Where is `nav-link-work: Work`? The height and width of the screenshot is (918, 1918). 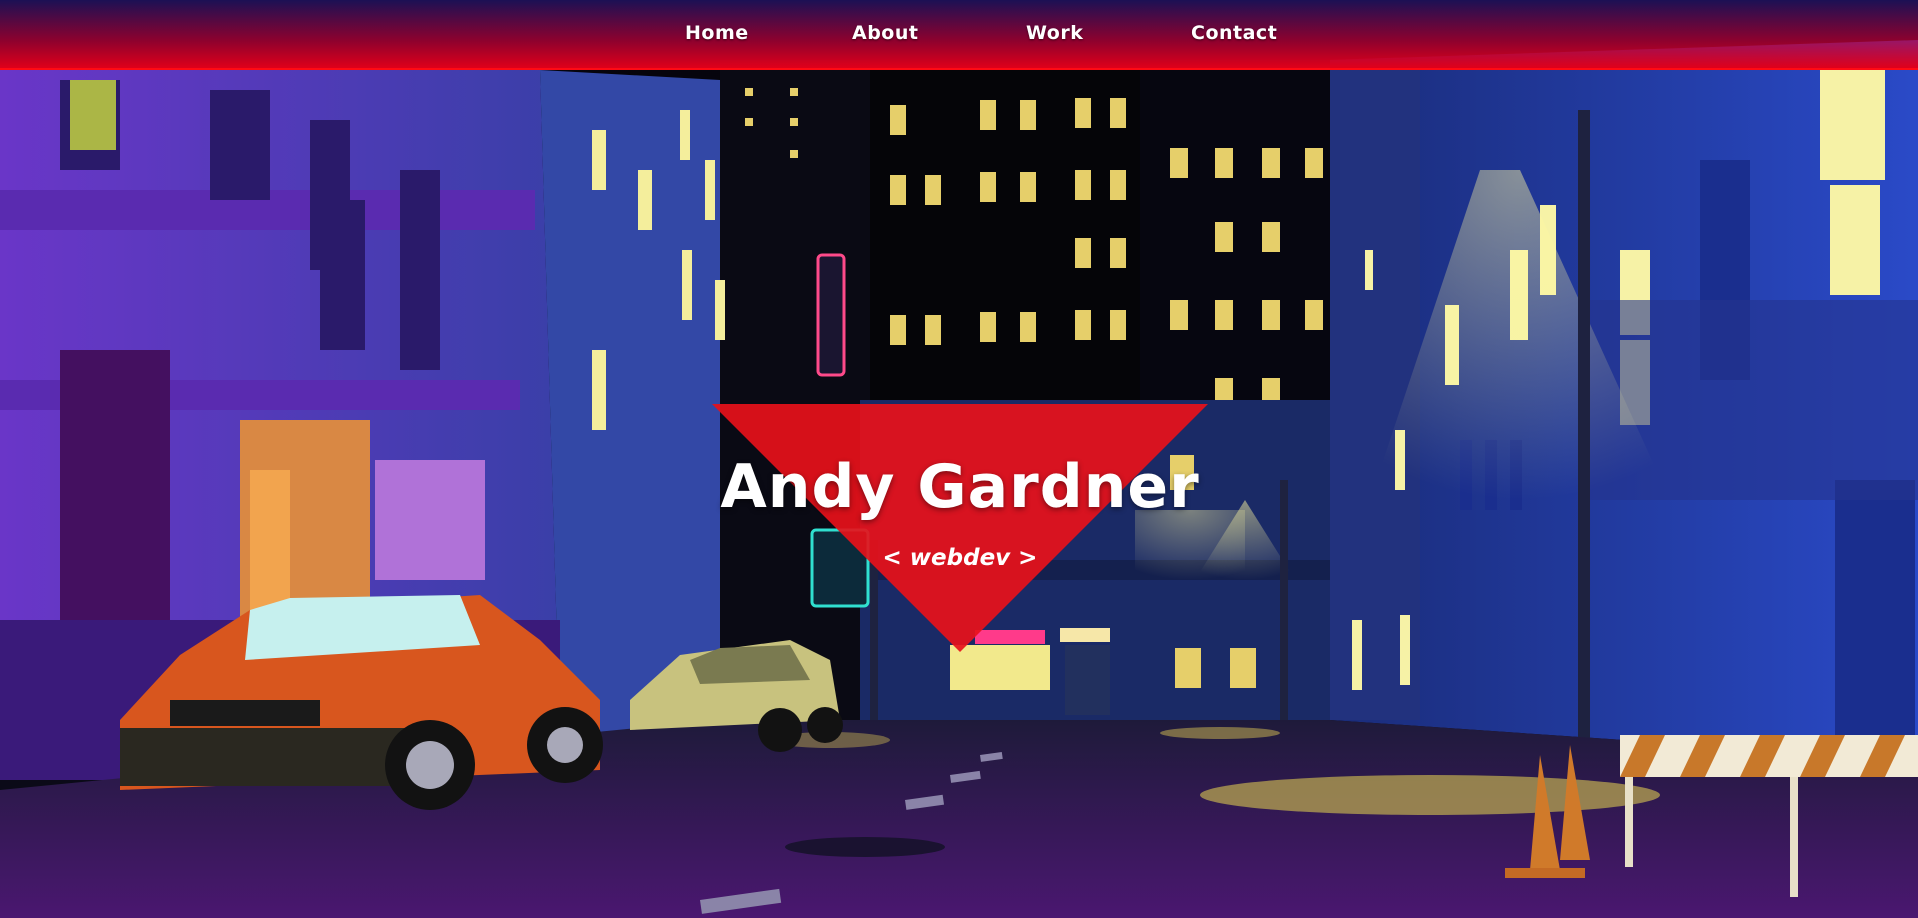
nav-link-work: Work is located at coordinates (1054, 33).